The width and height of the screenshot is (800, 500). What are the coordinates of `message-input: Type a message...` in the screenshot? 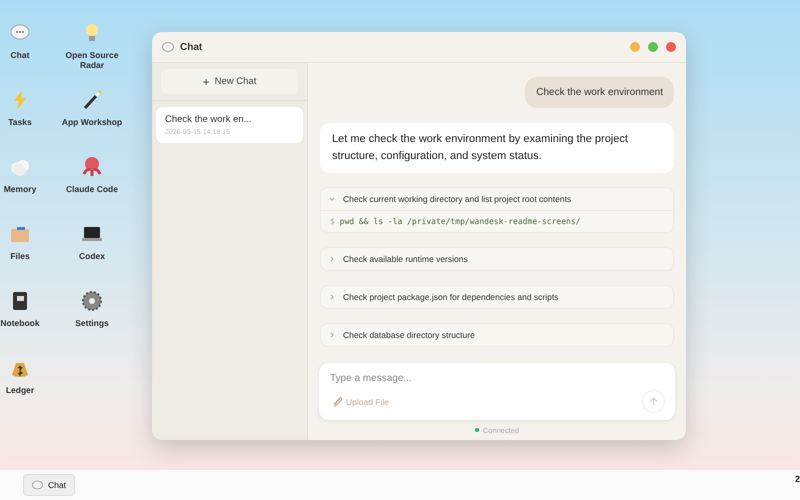 It's located at (497, 378).